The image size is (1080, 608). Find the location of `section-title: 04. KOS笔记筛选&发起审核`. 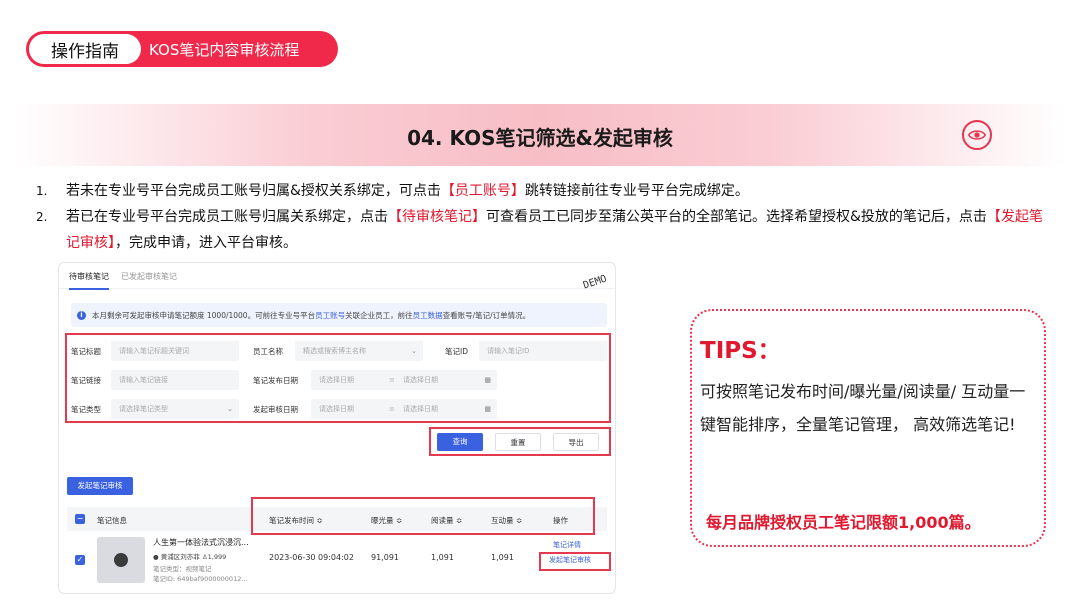

section-title: 04. KOS笔记筛选&发起审核 is located at coordinates (540, 138).